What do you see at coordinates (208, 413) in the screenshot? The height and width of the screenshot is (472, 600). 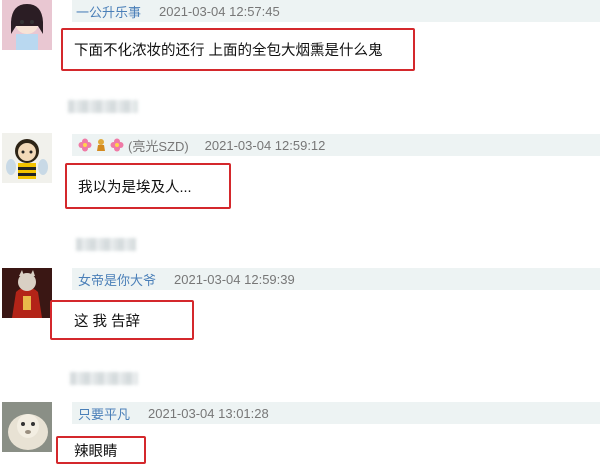 I see `timestamp: 2021-03-04 13:01:28` at bounding box center [208, 413].